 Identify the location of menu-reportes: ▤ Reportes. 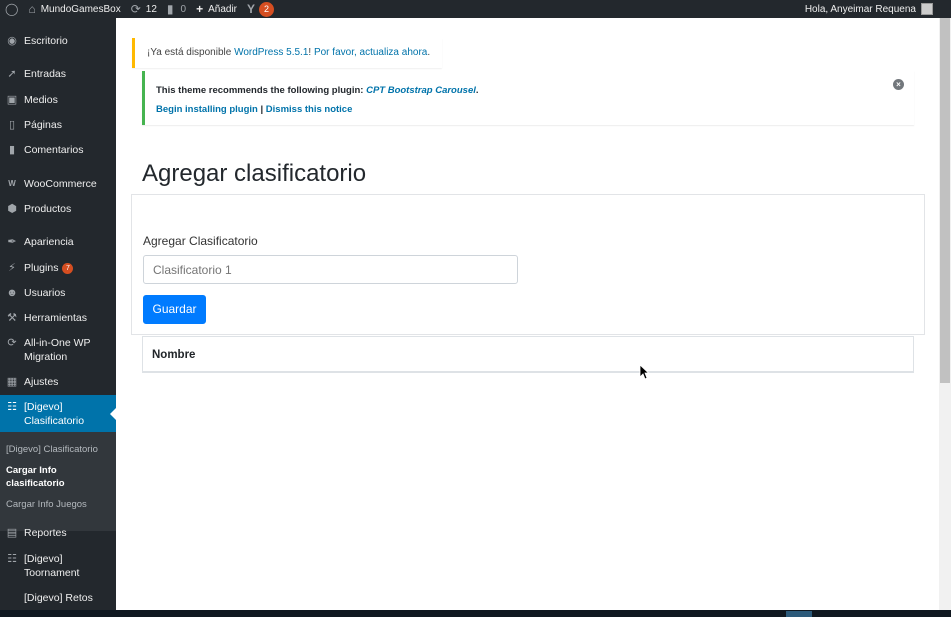
(58, 533).